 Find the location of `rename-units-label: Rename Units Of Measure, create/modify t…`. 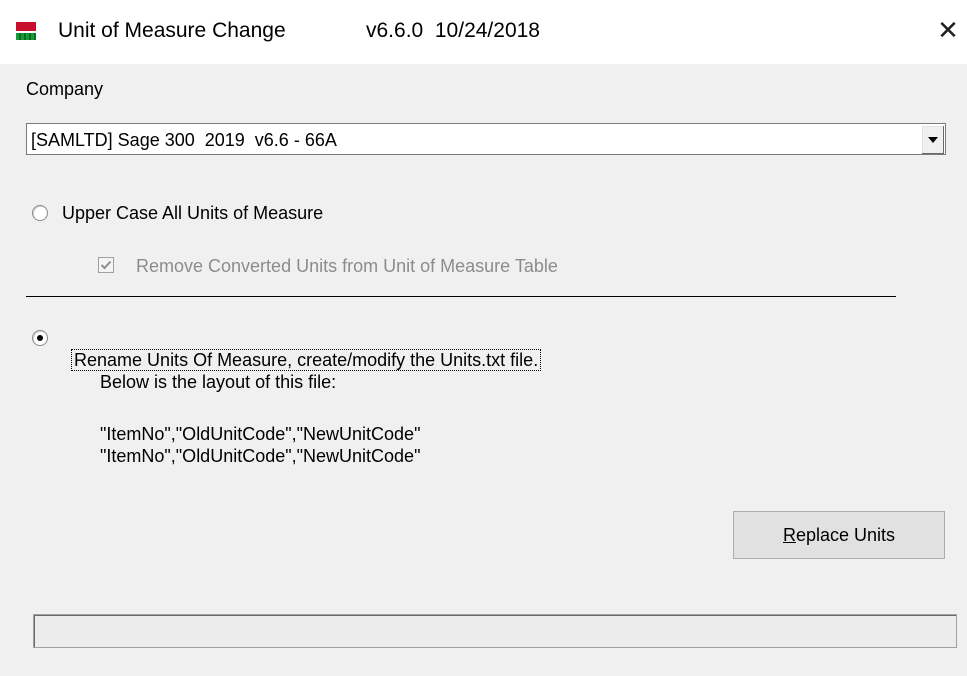

rename-units-label: Rename Units Of Measure, create/modify t… is located at coordinates (306, 360).